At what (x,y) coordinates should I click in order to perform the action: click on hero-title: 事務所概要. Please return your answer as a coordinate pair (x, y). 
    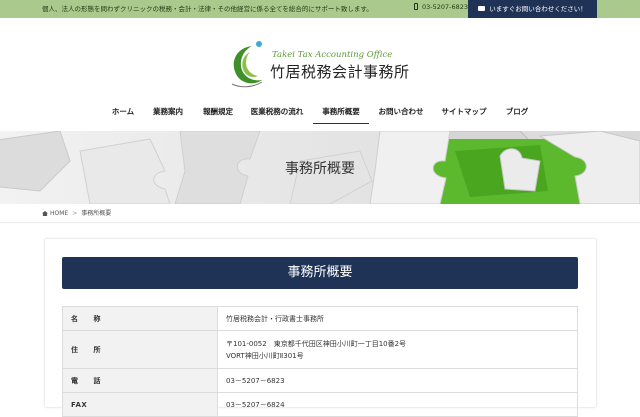
    Looking at the image, I should click on (320, 169).